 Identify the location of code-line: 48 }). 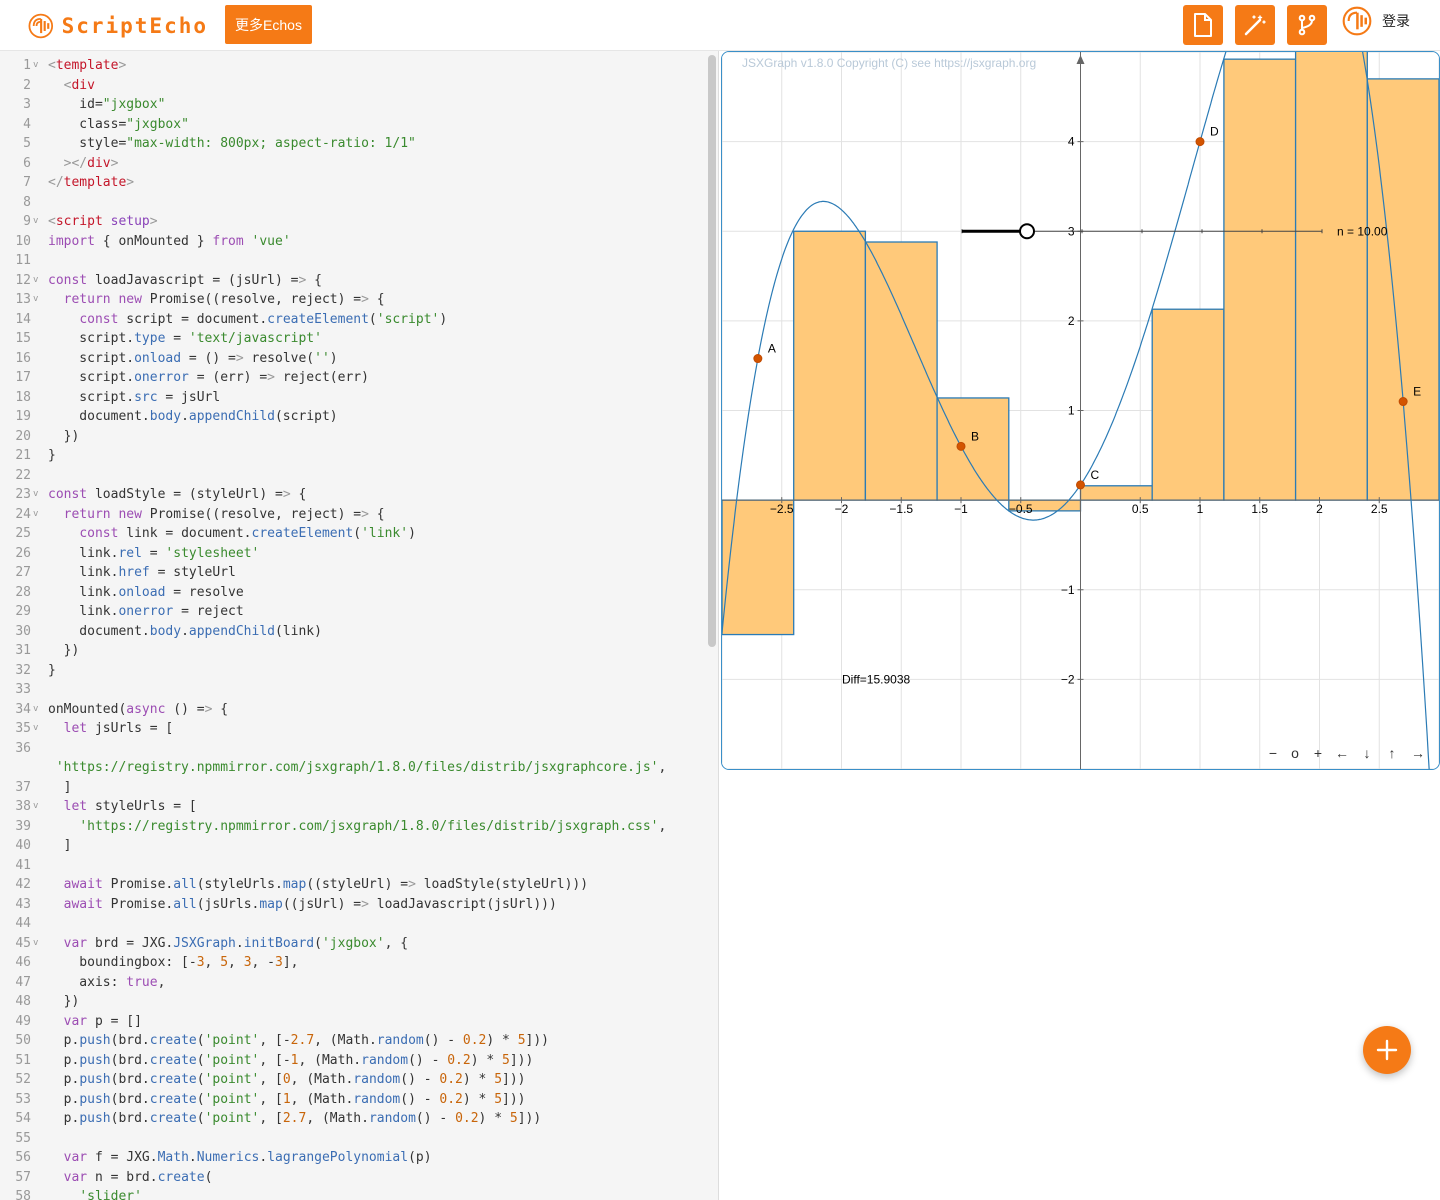
(350, 1002).